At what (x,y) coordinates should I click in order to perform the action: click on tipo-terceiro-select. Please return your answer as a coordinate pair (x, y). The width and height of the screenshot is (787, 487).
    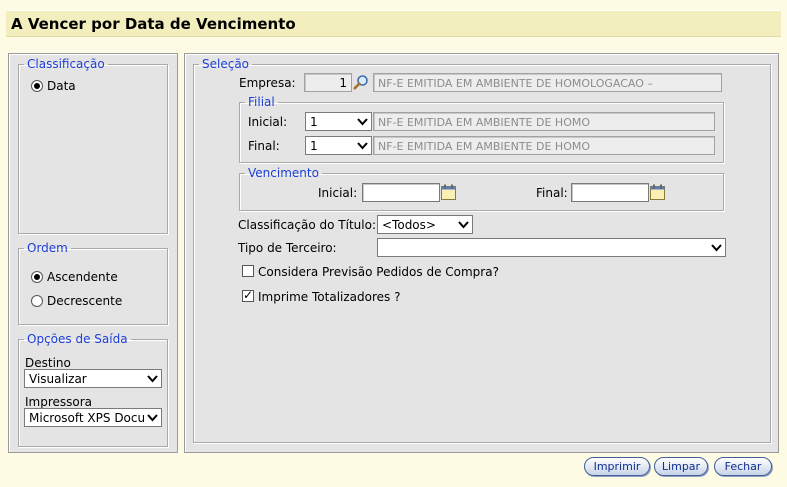
    Looking at the image, I should click on (551, 247).